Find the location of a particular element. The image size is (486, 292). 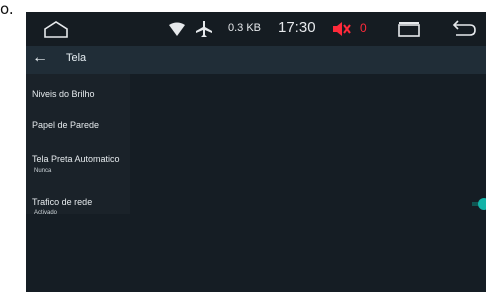

menu-item-trafico-sub: Activado is located at coordinates (46, 213).